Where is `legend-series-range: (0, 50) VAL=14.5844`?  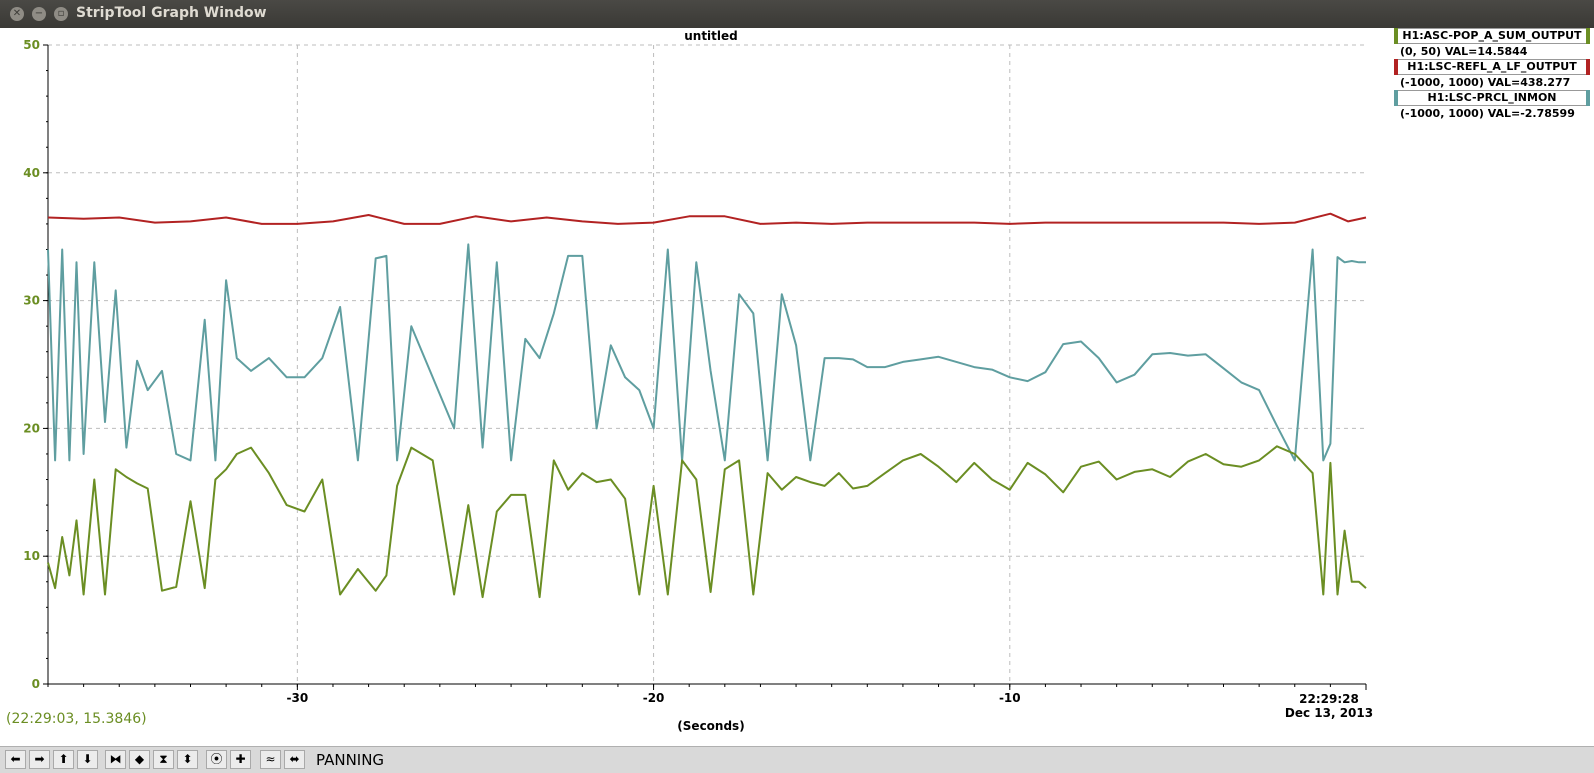 legend-series-range: (0, 50) VAL=14.5844 is located at coordinates (1464, 51).